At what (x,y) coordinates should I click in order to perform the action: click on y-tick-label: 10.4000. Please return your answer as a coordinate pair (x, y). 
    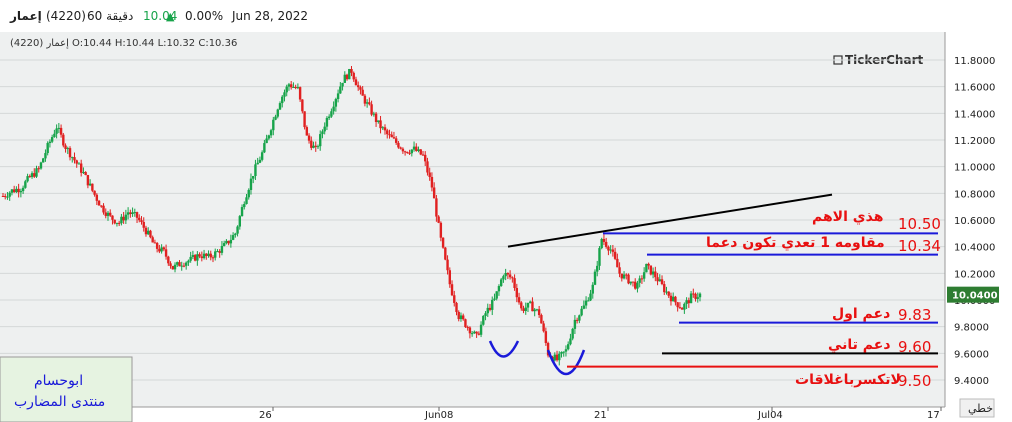
    Looking at the image, I should click on (974, 248).